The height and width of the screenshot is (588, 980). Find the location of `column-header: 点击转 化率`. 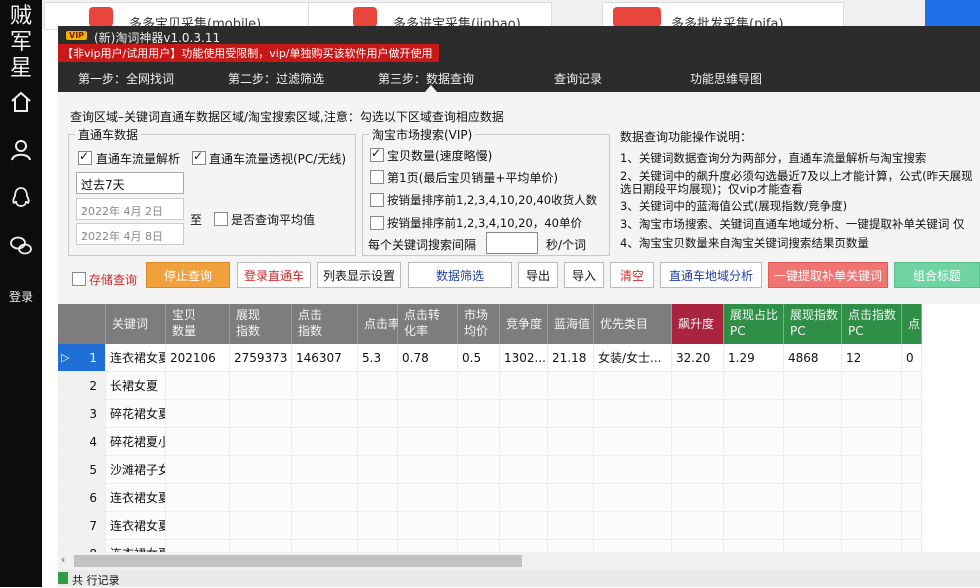

column-header: 点击转 化率 is located at coordinates (428, 324).